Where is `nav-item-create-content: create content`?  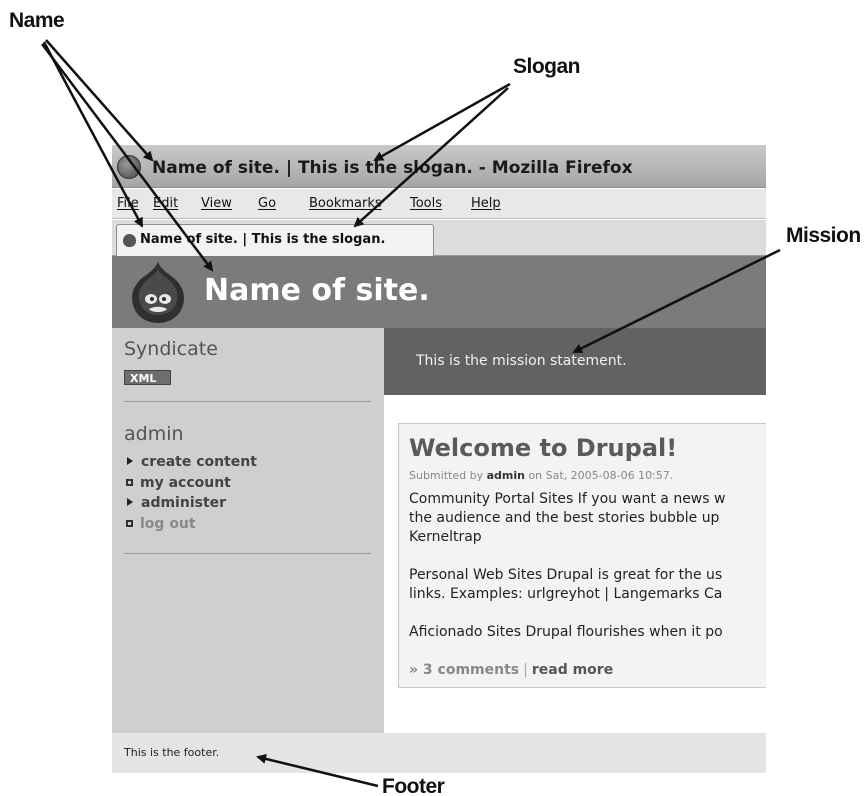
nav-item-create-content: create content is located at coordinates (190, 464).